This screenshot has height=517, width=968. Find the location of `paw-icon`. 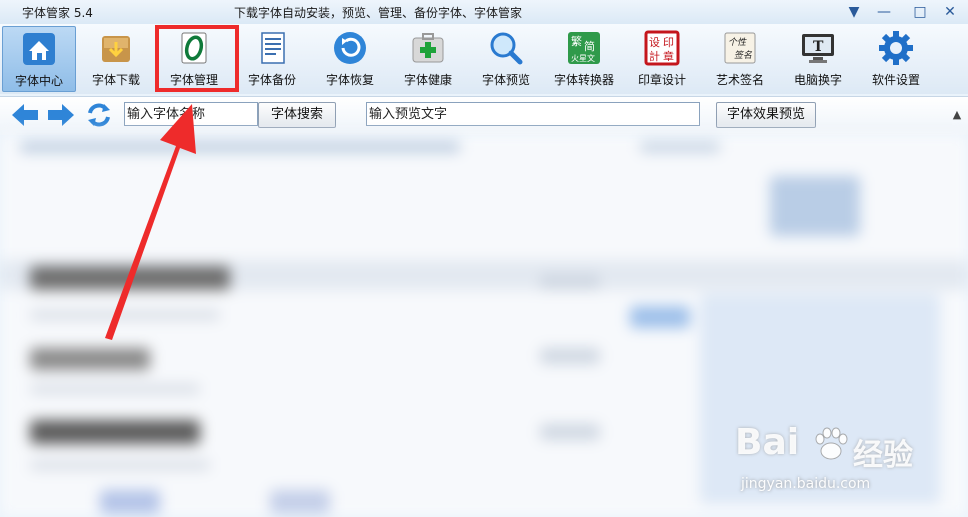

paw-icon is located at coordinates (831, 443).